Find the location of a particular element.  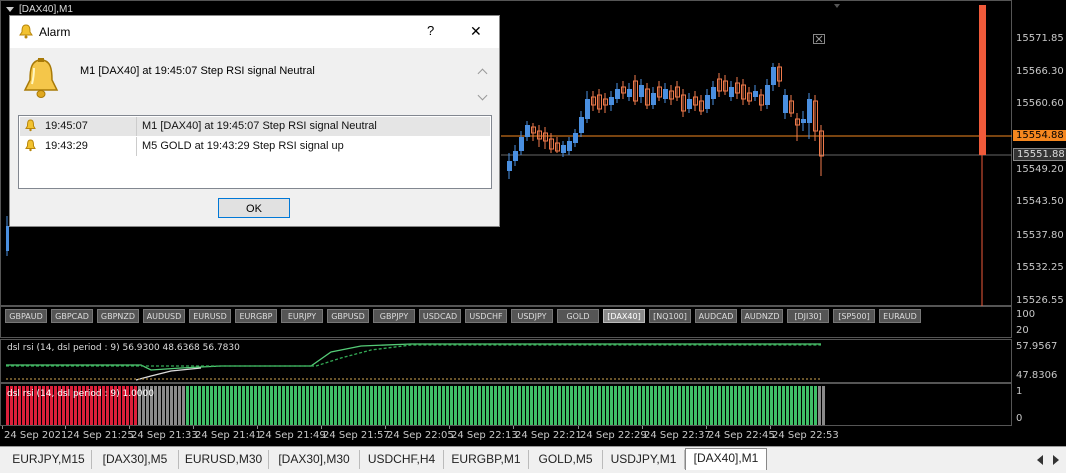

symbol-button: GBPNZD is located at coordinates (118, 316).